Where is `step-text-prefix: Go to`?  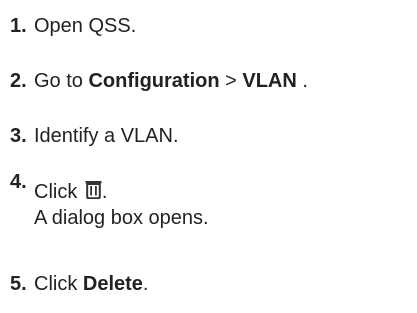
step-text-prefix: Go to is located at coordinates (61, 81).